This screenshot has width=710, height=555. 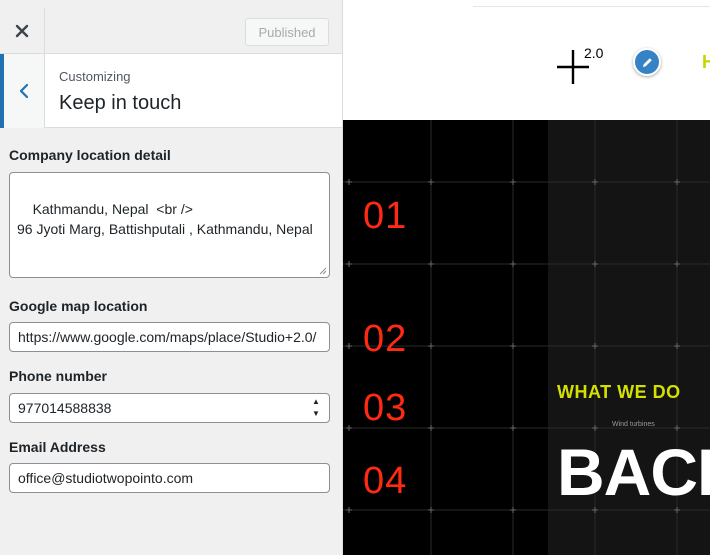 What do you see at coordinates (385, 216) in the screenshot?
I see `section-number-1: 01` at bounding box center [385, 216].